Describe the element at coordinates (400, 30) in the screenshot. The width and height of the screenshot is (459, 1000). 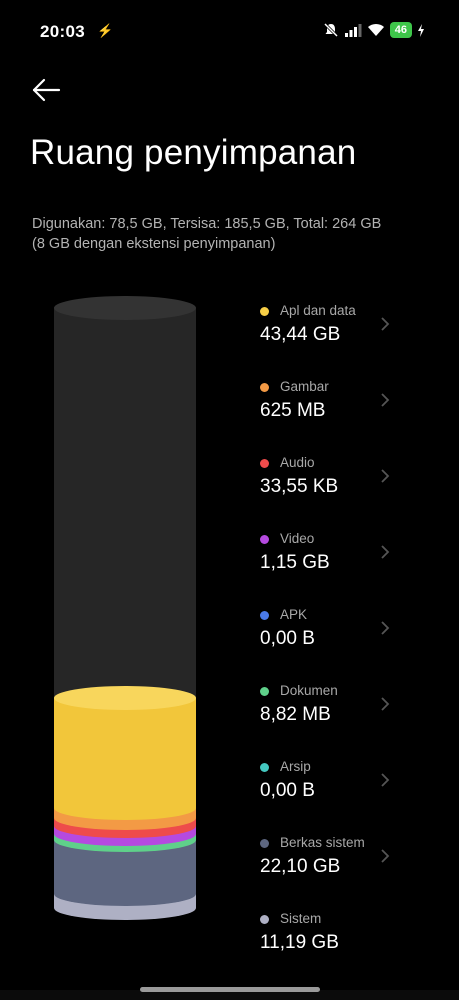
I see `battery-icon: 46` at that location.